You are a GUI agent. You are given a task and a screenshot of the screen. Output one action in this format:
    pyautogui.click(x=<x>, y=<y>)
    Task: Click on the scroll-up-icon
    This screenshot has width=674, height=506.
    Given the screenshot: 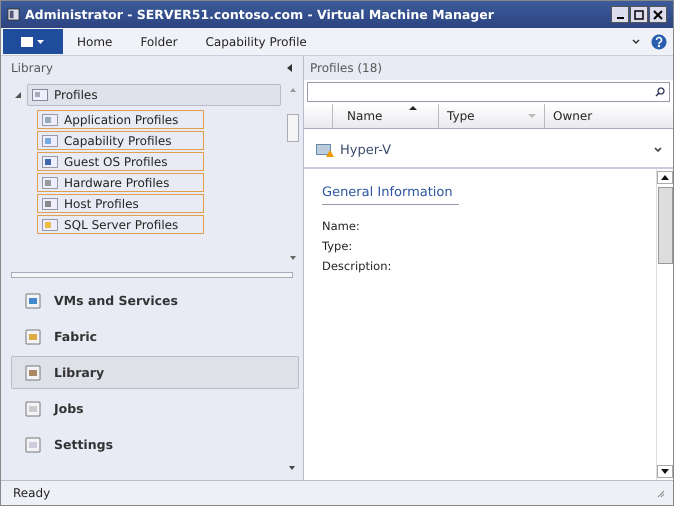 What is the action you would take?
    pyautogui.click(x=665, y=177)
    